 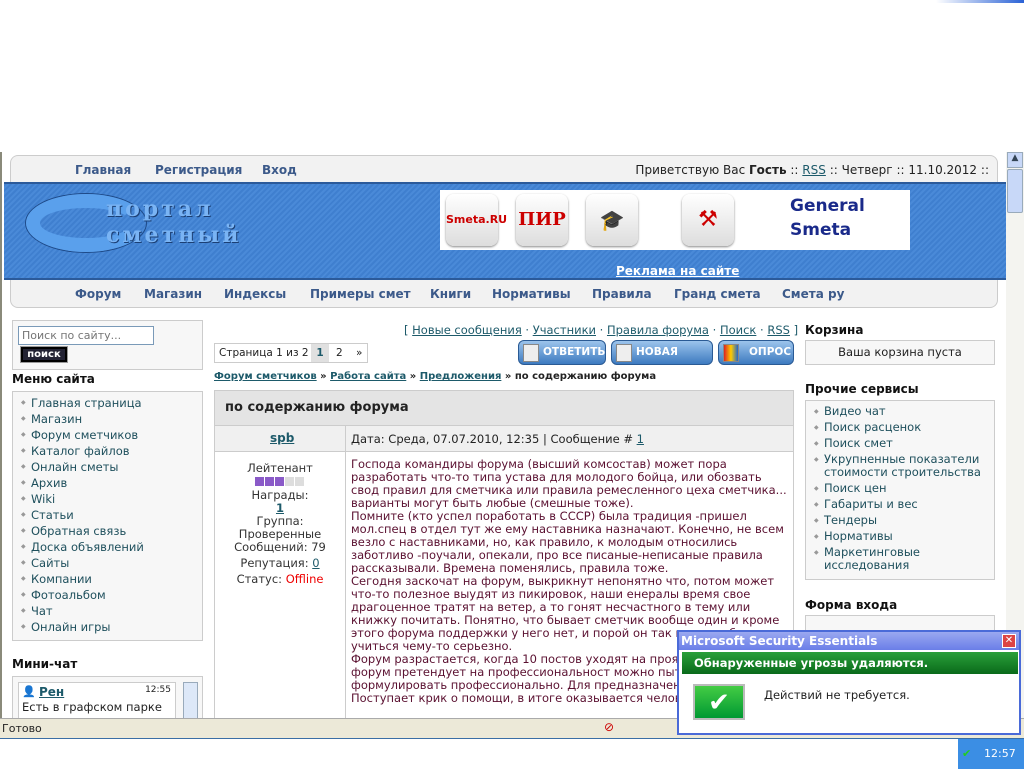 What do you see at coordinates (265, 376) in the screenshot?
I see `crumb-forum: Форум сметчиков` at bounding box center [265, 376].